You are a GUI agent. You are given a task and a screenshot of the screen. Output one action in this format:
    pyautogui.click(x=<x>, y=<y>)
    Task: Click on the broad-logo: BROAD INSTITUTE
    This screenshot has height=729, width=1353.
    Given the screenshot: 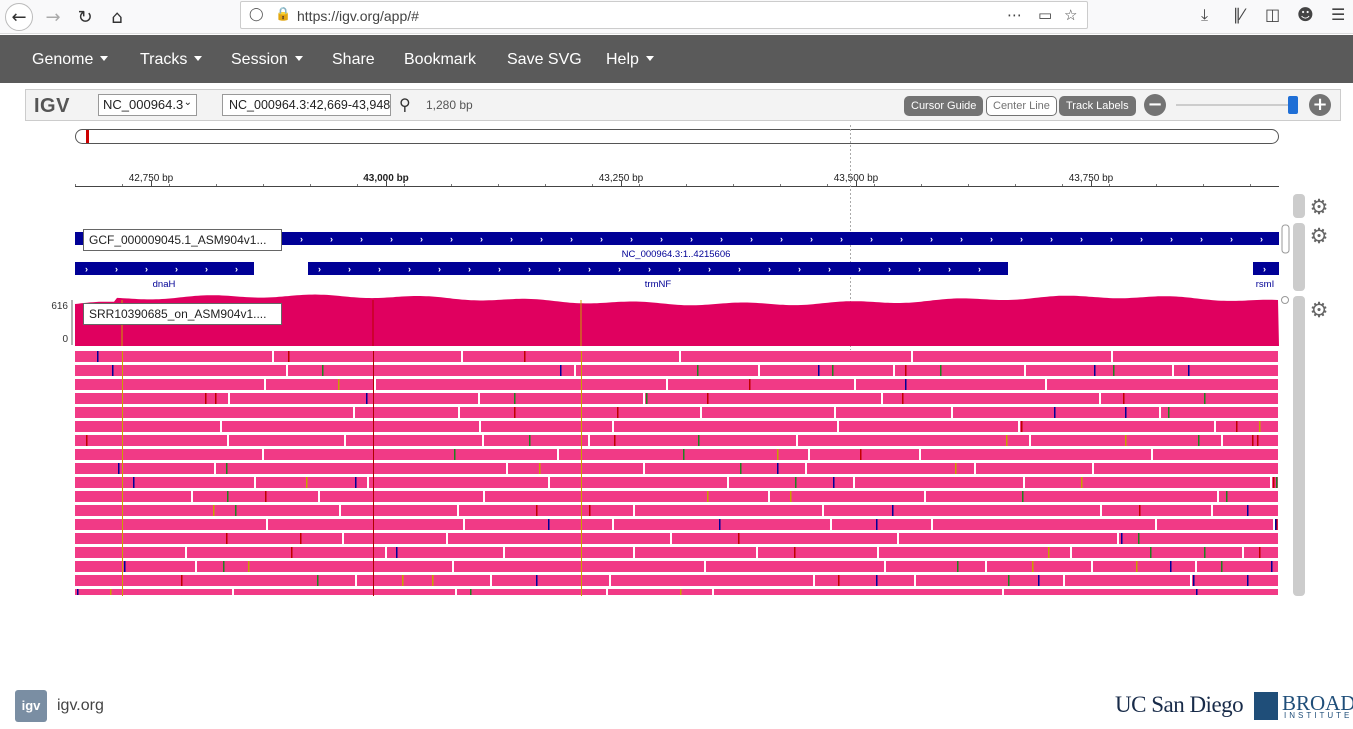 What is the action you would take?
    pyautogui.click(x=1303, y=707)
    